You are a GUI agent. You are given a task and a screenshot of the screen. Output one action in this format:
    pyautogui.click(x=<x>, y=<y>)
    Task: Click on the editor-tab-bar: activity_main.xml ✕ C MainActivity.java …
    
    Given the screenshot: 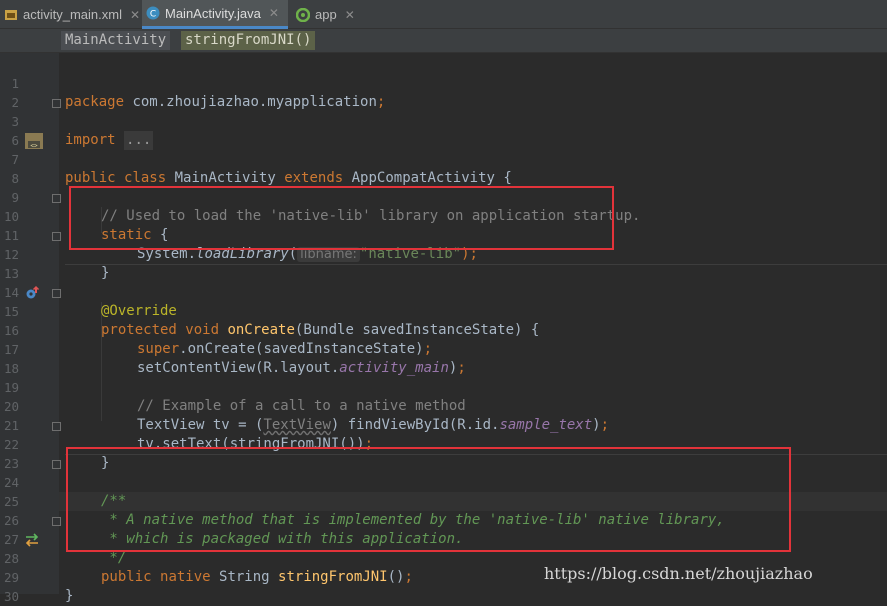 What is the action you would take?
    pyautogui.click(x=443, y=14)
    